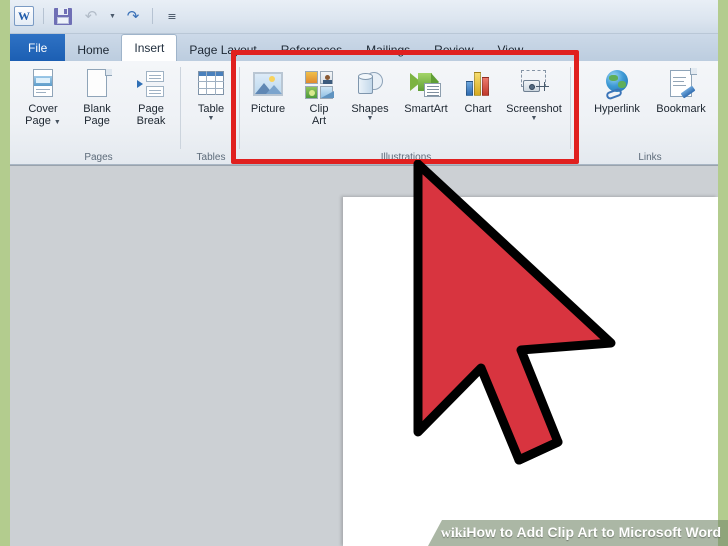  I want to click on undo-dropdown-button: ▼, so click(112, 16).